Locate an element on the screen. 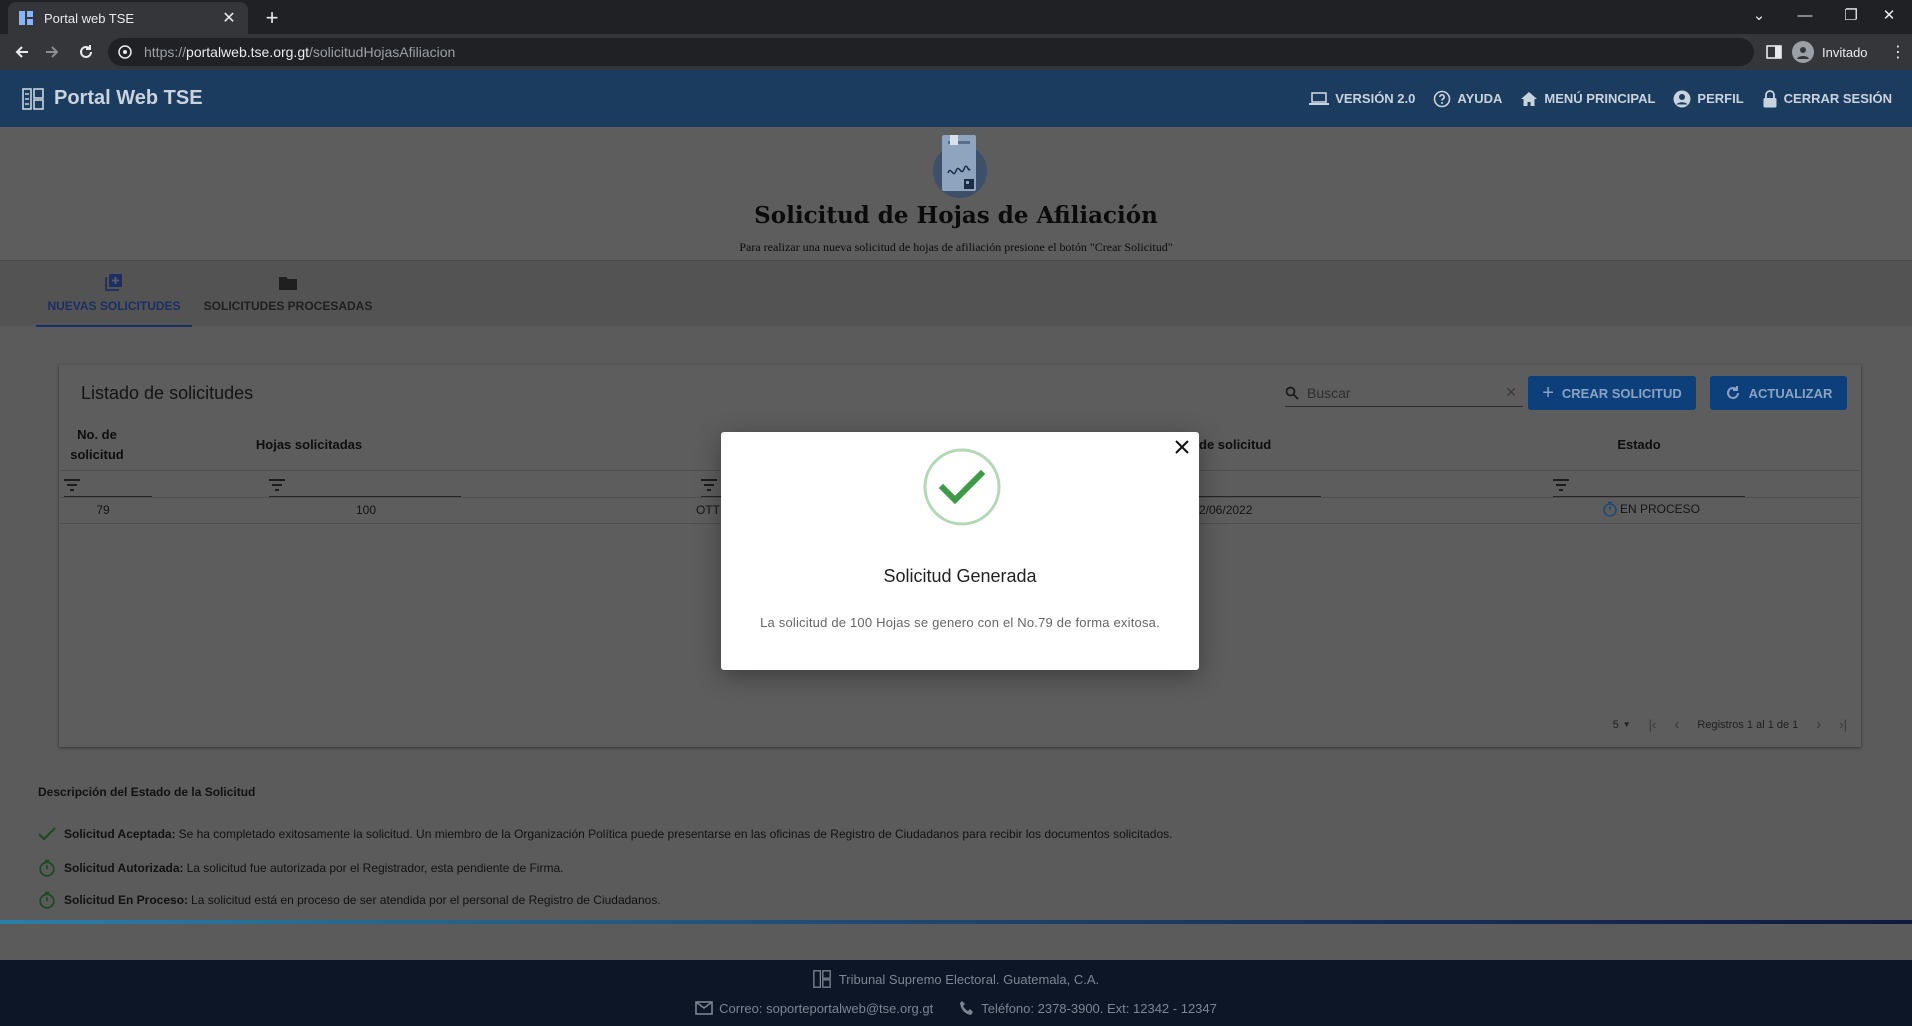 The height and width of the screenshot is (1026, 1912). column-header-estado: Estado is located at coordinates (1639, 444).